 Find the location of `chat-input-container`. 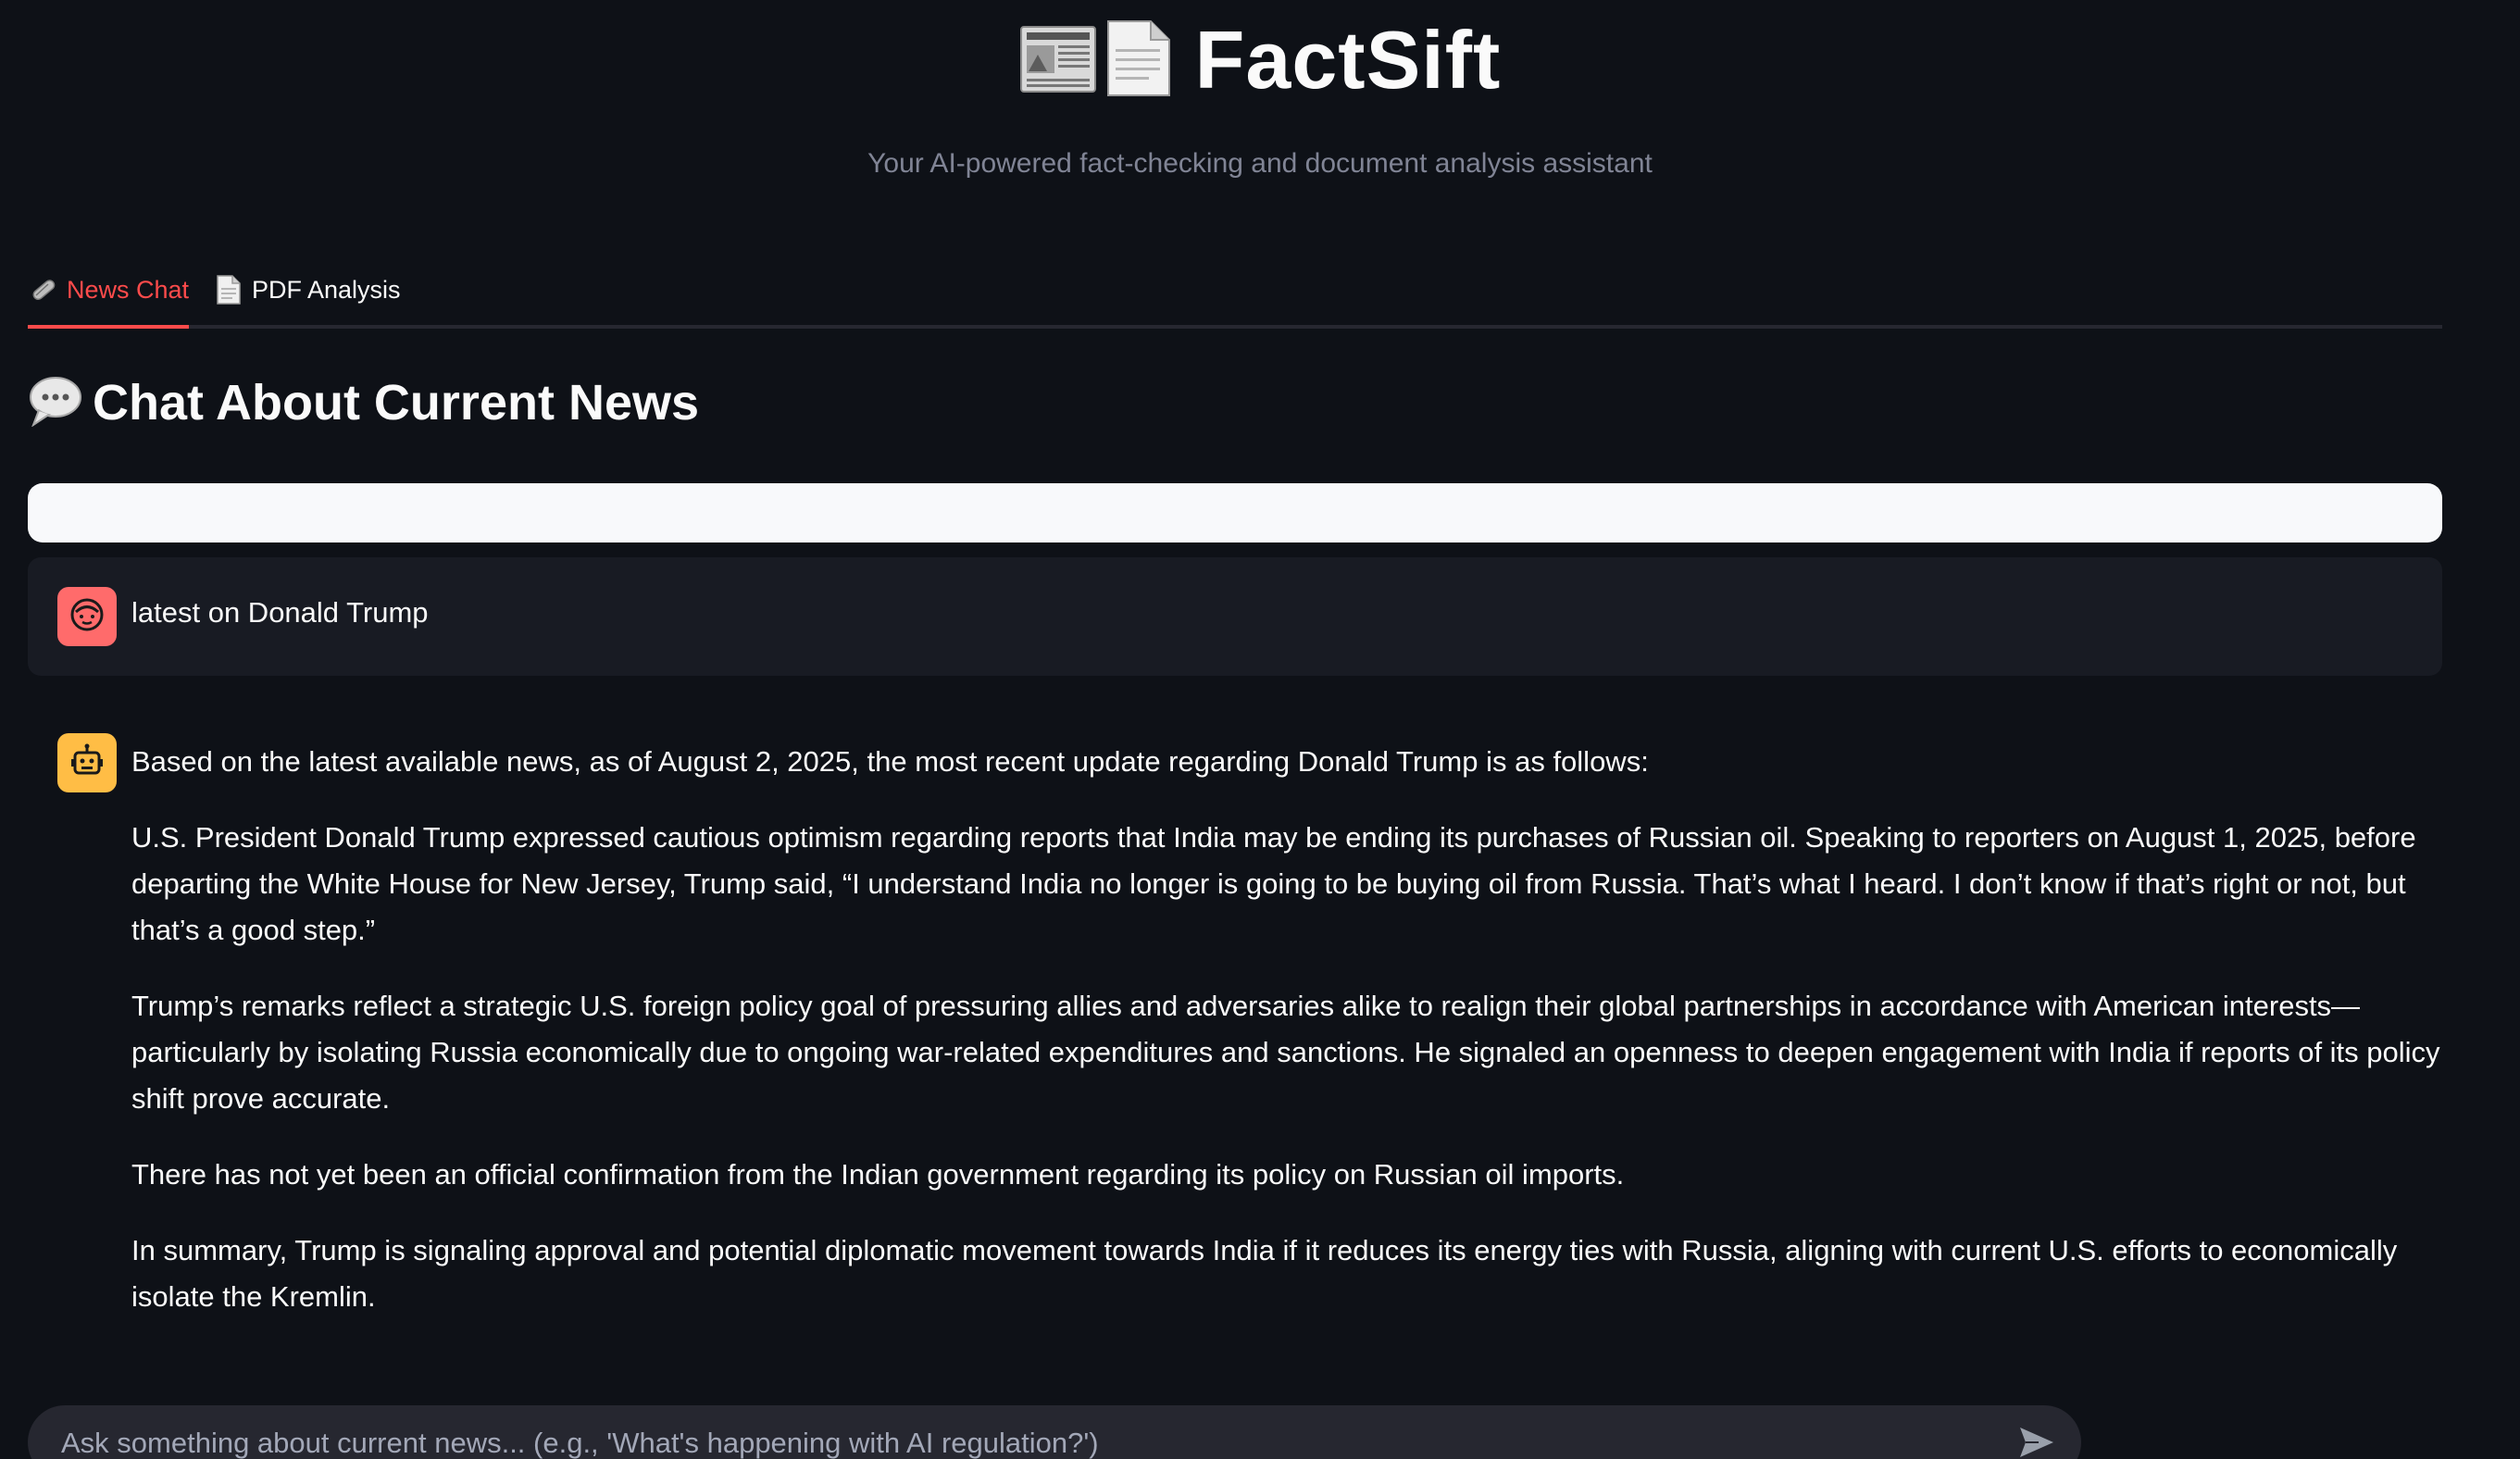

chat-input-container is located at coordinates (1054, 1432).